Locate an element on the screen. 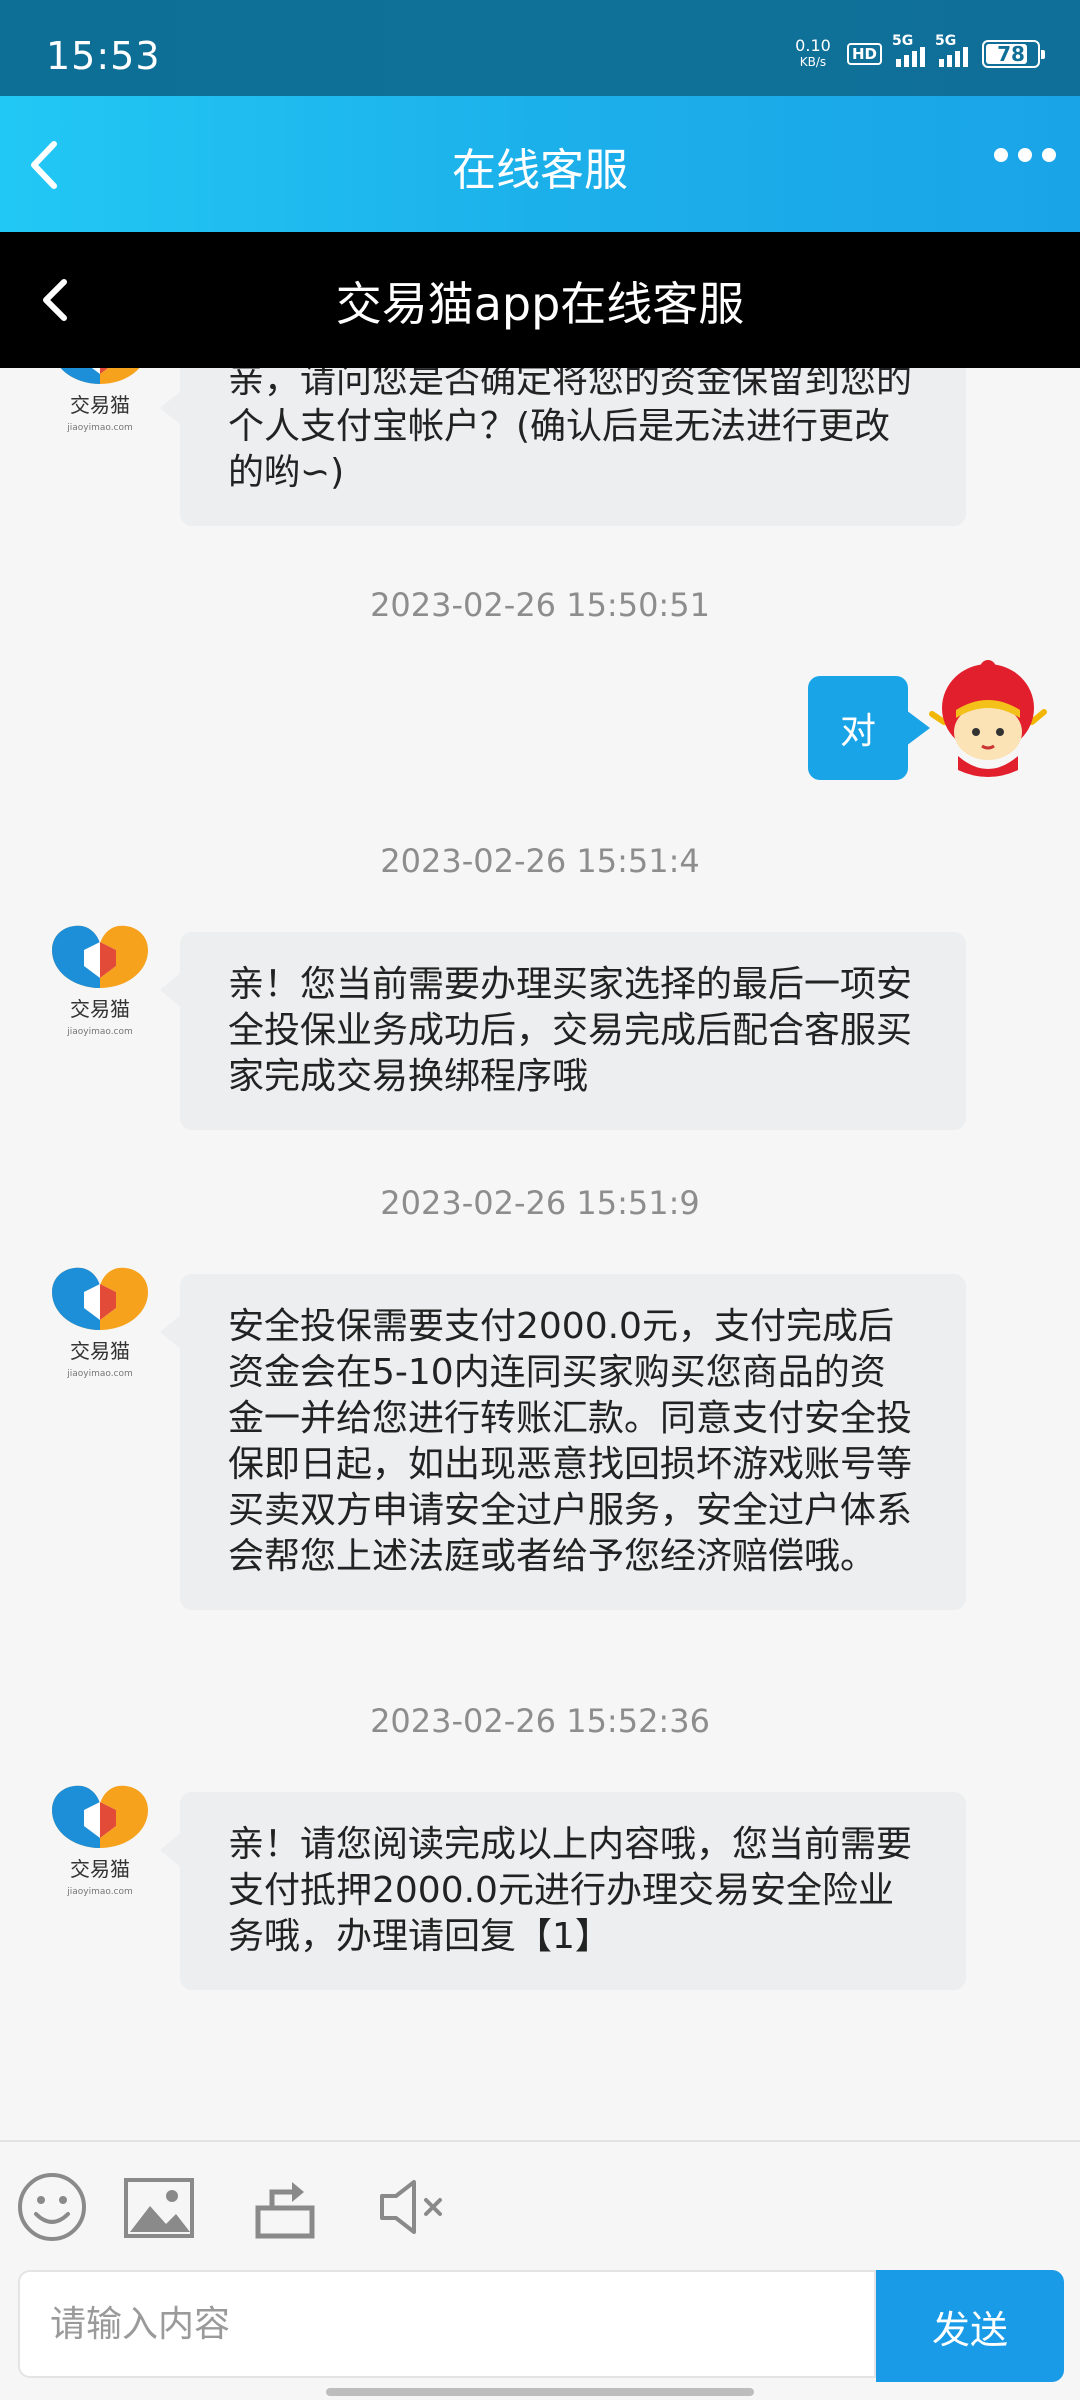 This screenshot has height=2400, width=1080. chat-title: 交易猫app在线客服 is located at coordinates (540, 304).